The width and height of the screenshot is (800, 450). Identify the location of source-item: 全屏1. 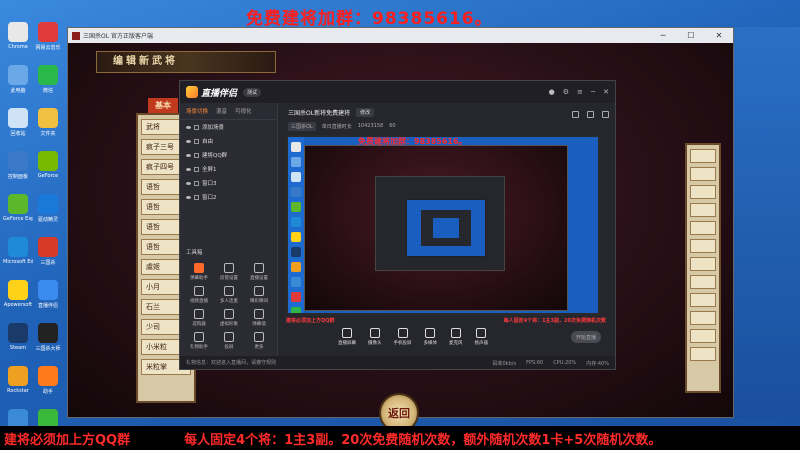
(228, 169).